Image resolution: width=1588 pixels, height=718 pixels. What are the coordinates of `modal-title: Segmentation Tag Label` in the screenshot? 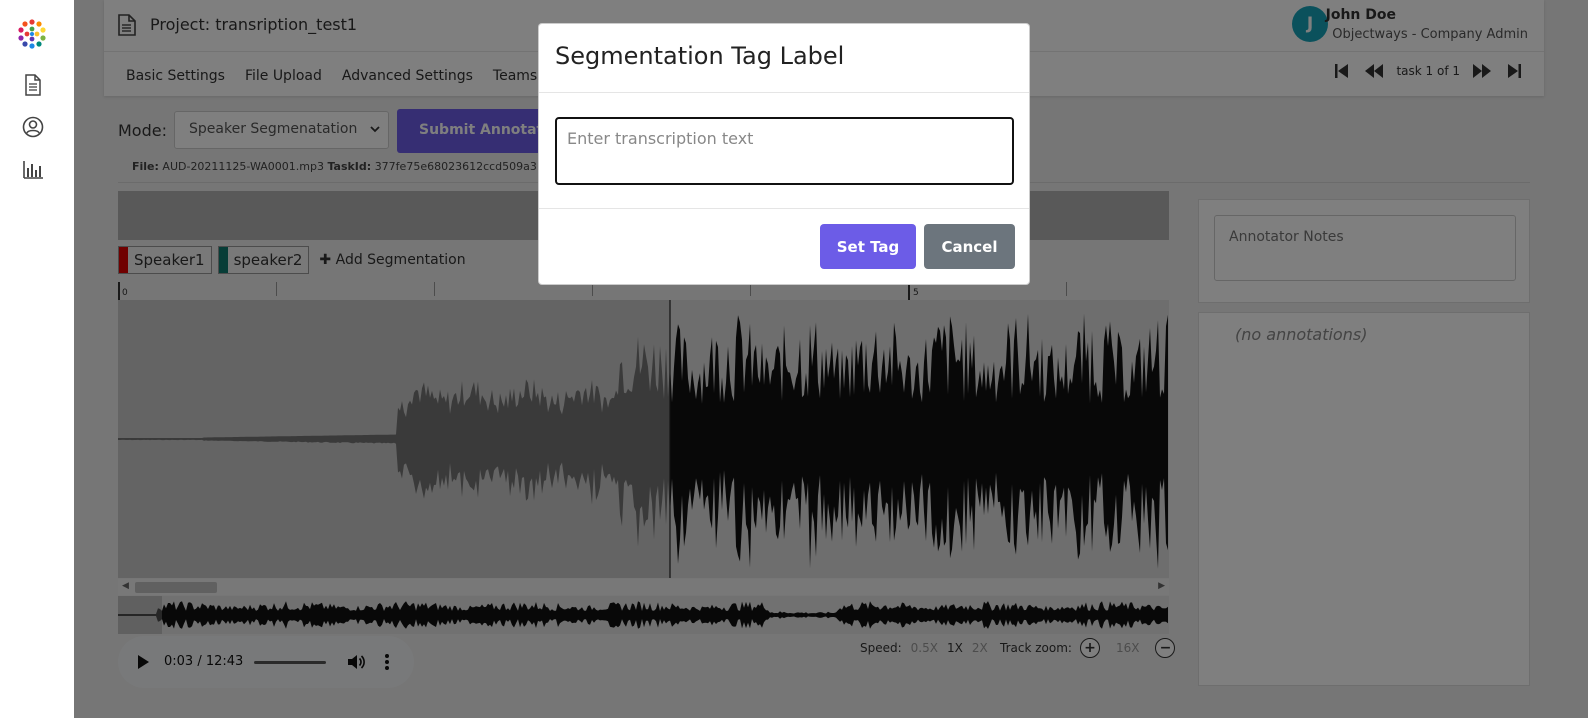 It's located at (700, 56).